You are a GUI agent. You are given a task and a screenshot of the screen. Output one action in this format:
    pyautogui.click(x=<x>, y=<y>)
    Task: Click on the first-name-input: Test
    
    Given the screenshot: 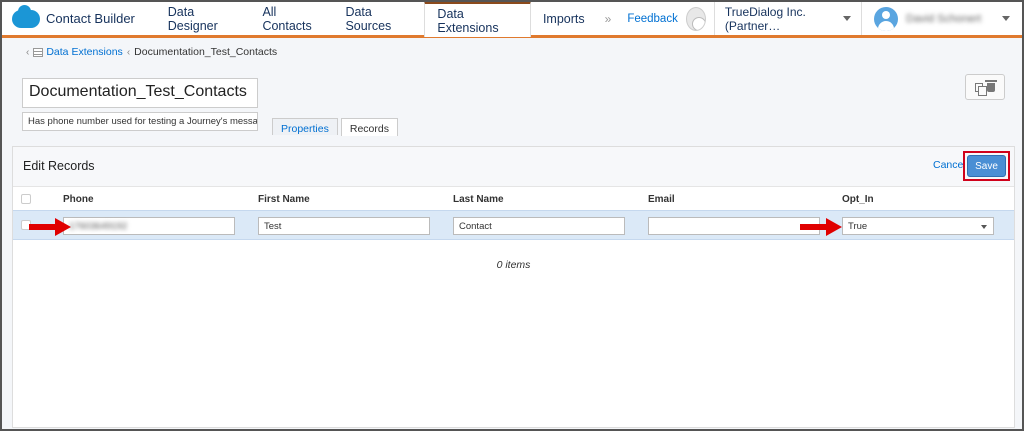 What is the action you would take?
    pyautogui.click(x=344, y=226)
    